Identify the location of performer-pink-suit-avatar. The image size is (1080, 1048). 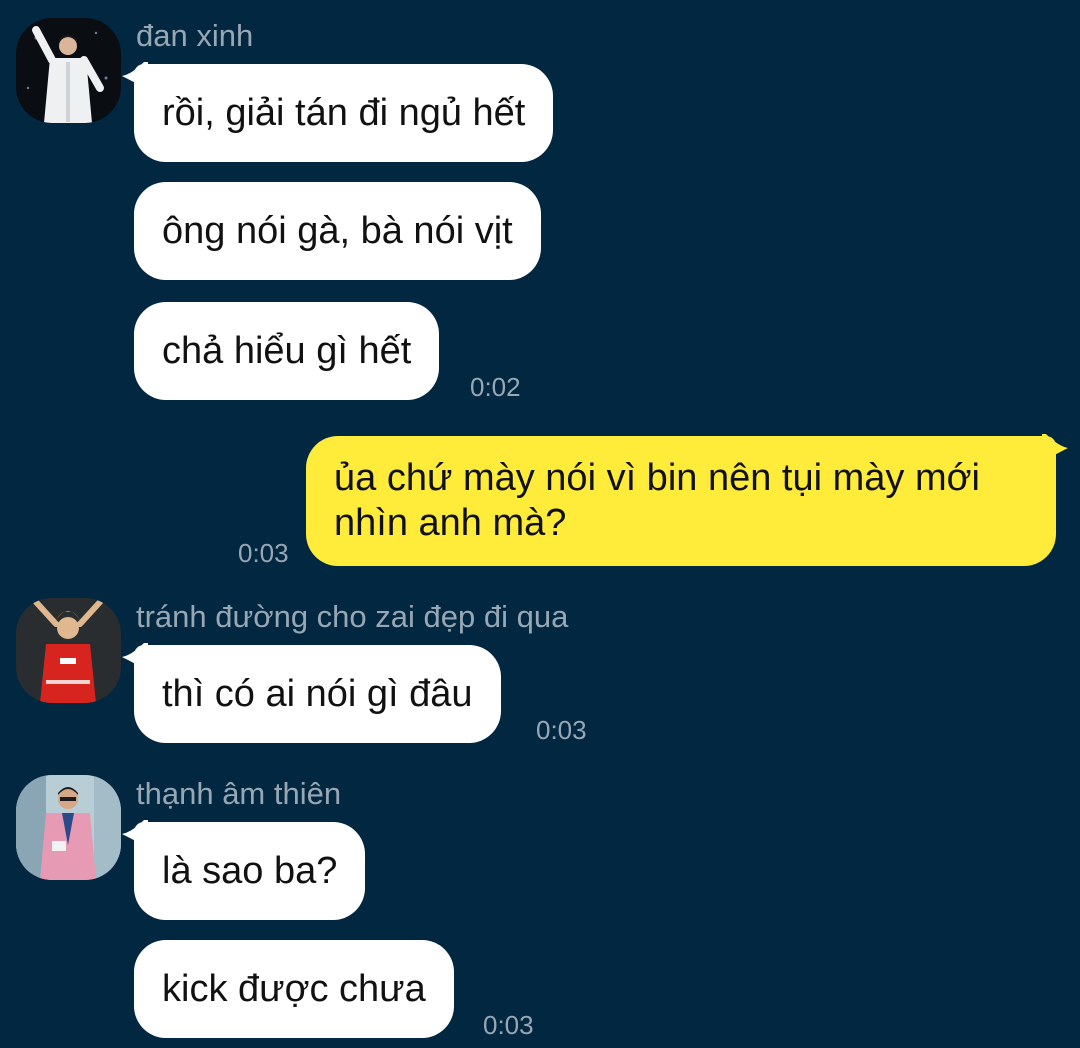
(68, 827).